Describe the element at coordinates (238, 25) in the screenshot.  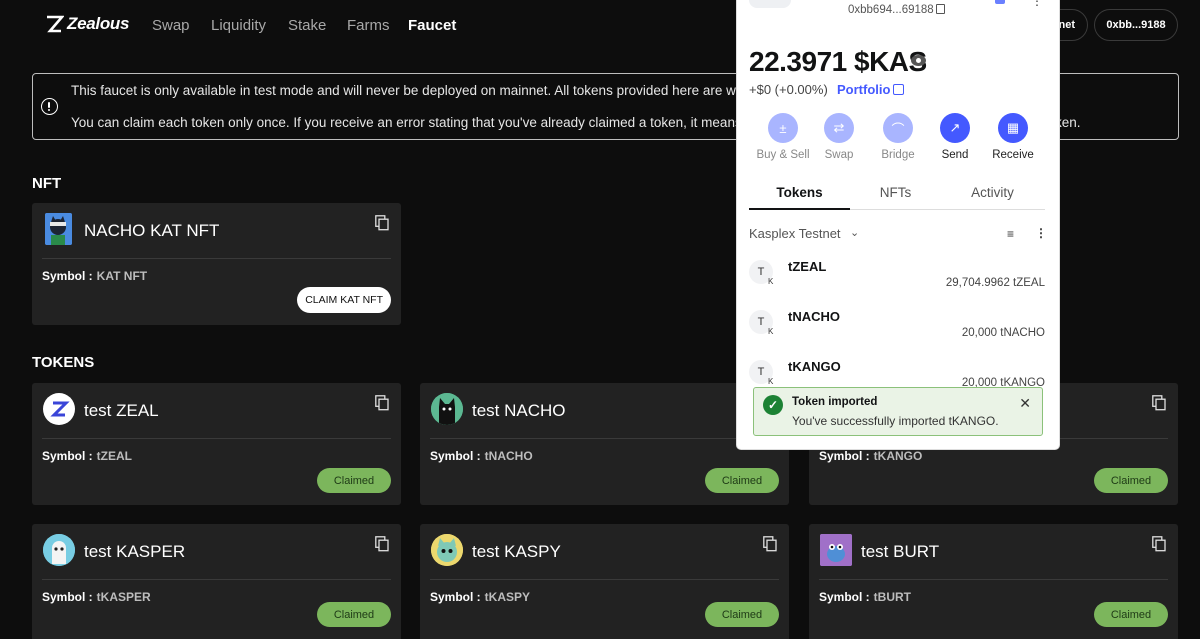
I see `nav-link-liquidity: Liquidity` at that location.